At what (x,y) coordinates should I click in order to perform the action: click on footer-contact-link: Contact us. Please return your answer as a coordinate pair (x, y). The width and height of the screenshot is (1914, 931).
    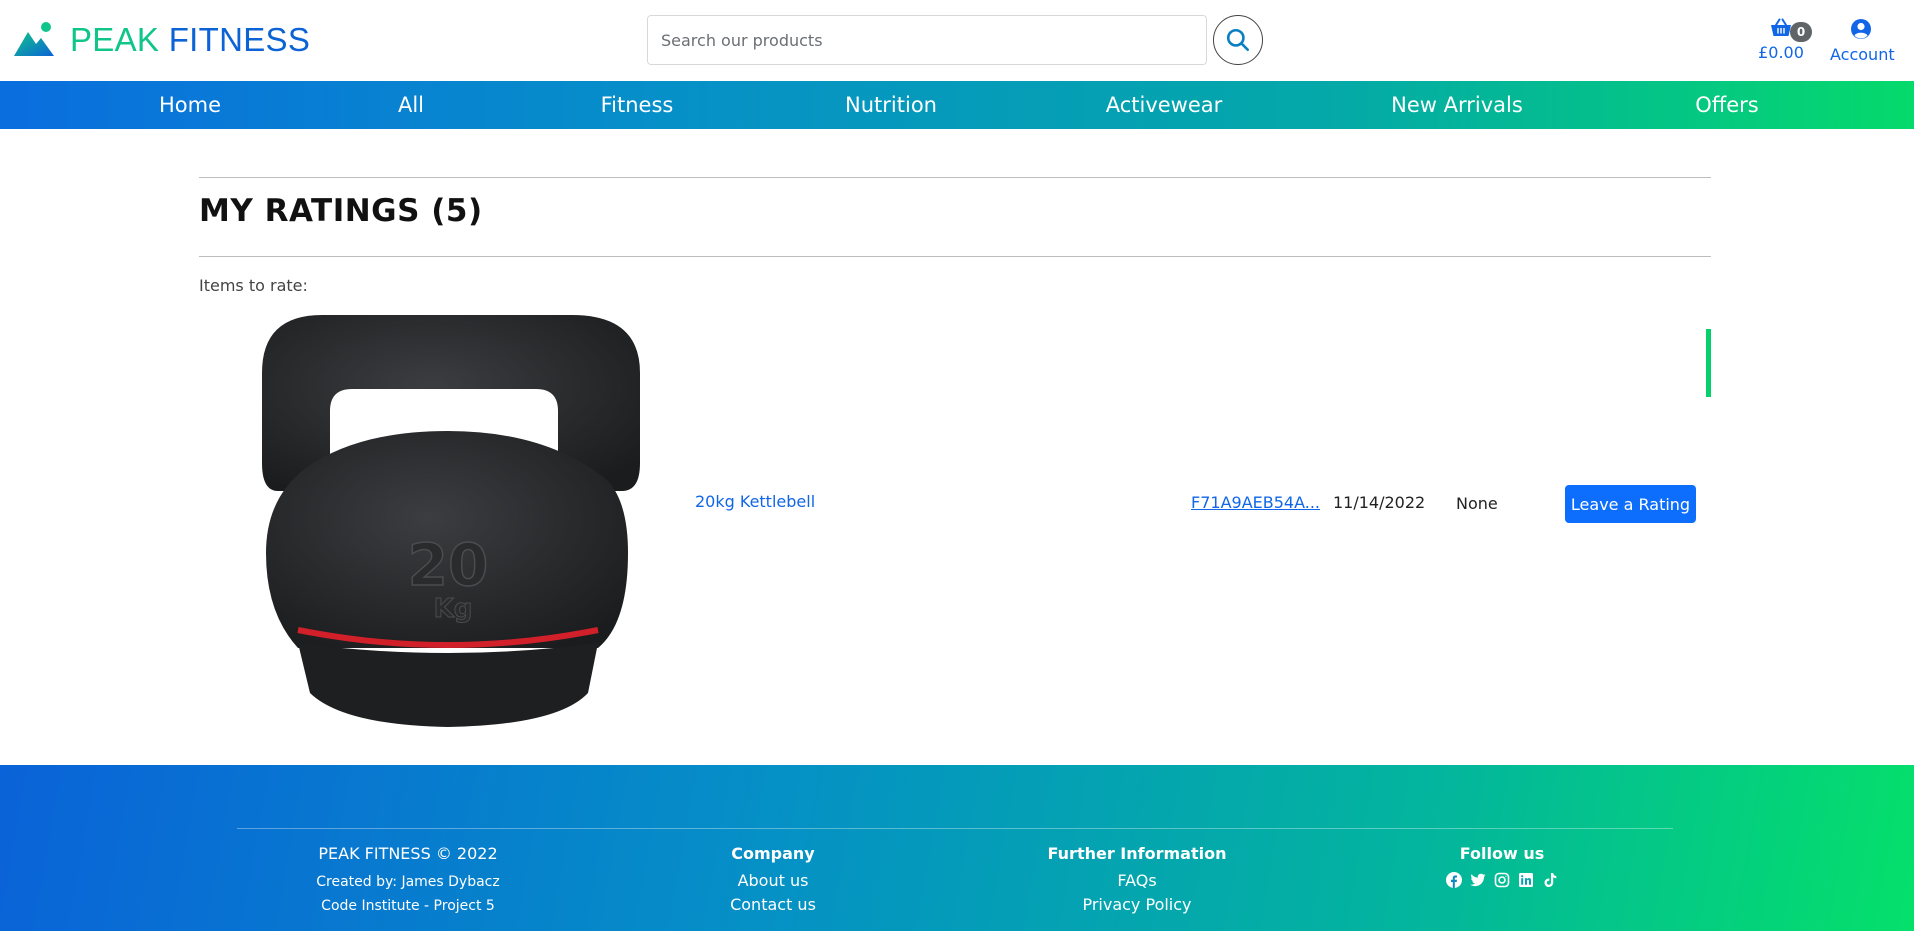
    Looking at the image, I should click on (773, 904).